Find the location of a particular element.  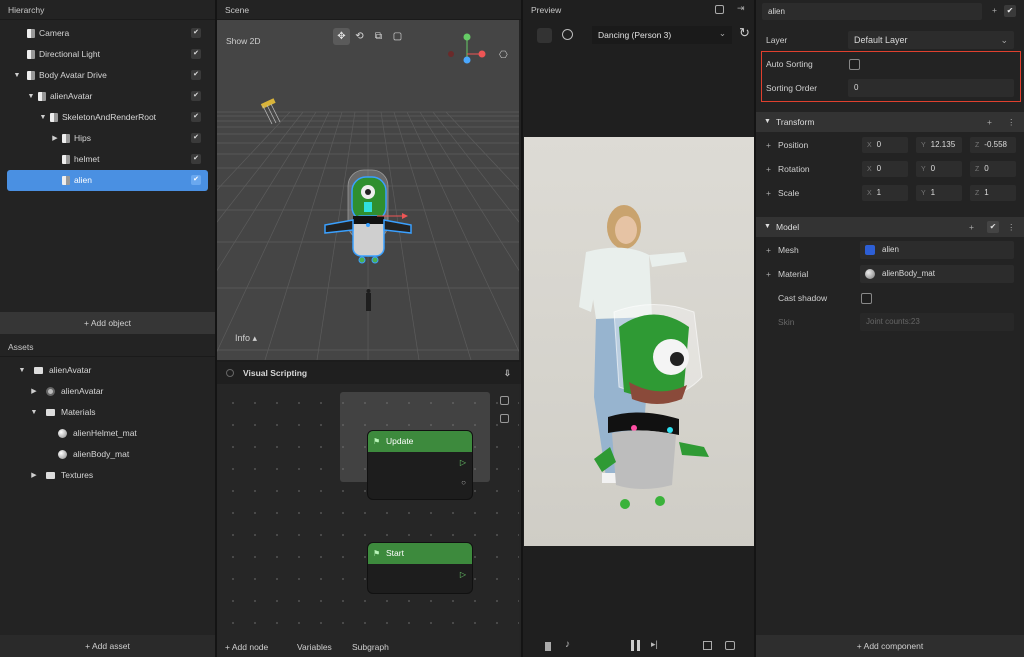

step-forward-icon: ▸| is located at coordinates (654, 644).